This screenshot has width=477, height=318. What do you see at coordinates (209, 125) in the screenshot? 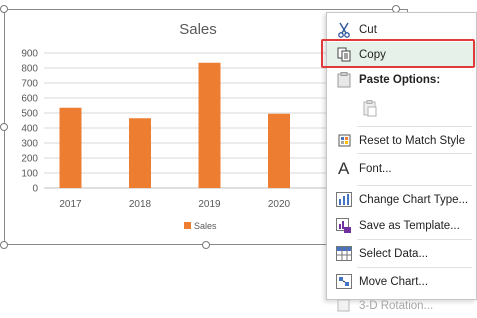
I see `bar-2019` at bounding box center [209, 125].